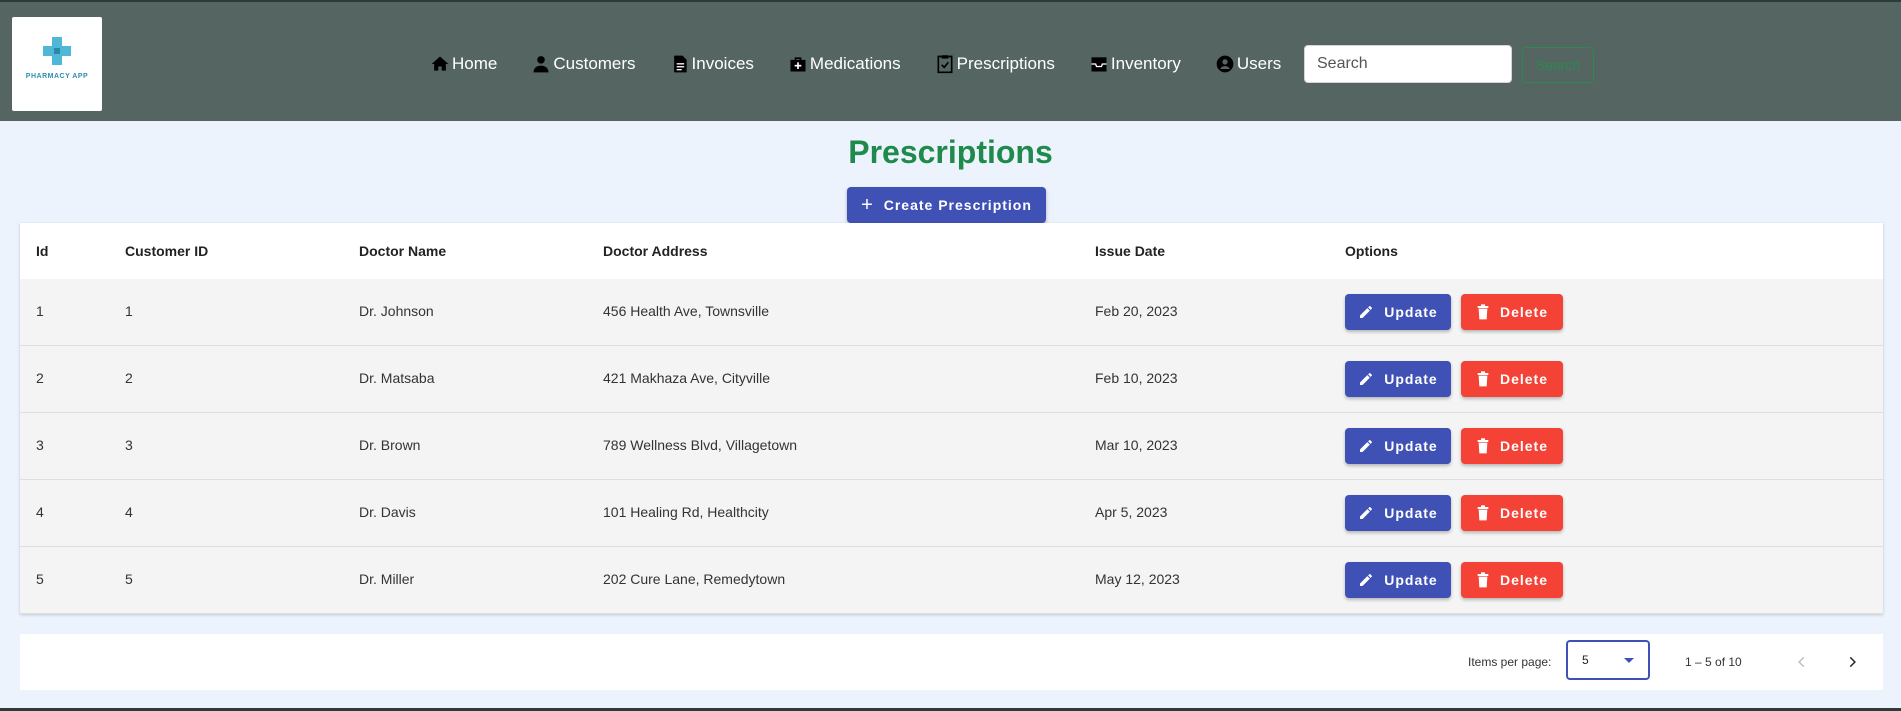  Describe the element at coordinates (57, 76) in the screenshot. I see `logo-text: PHARMACY APP` at that location.